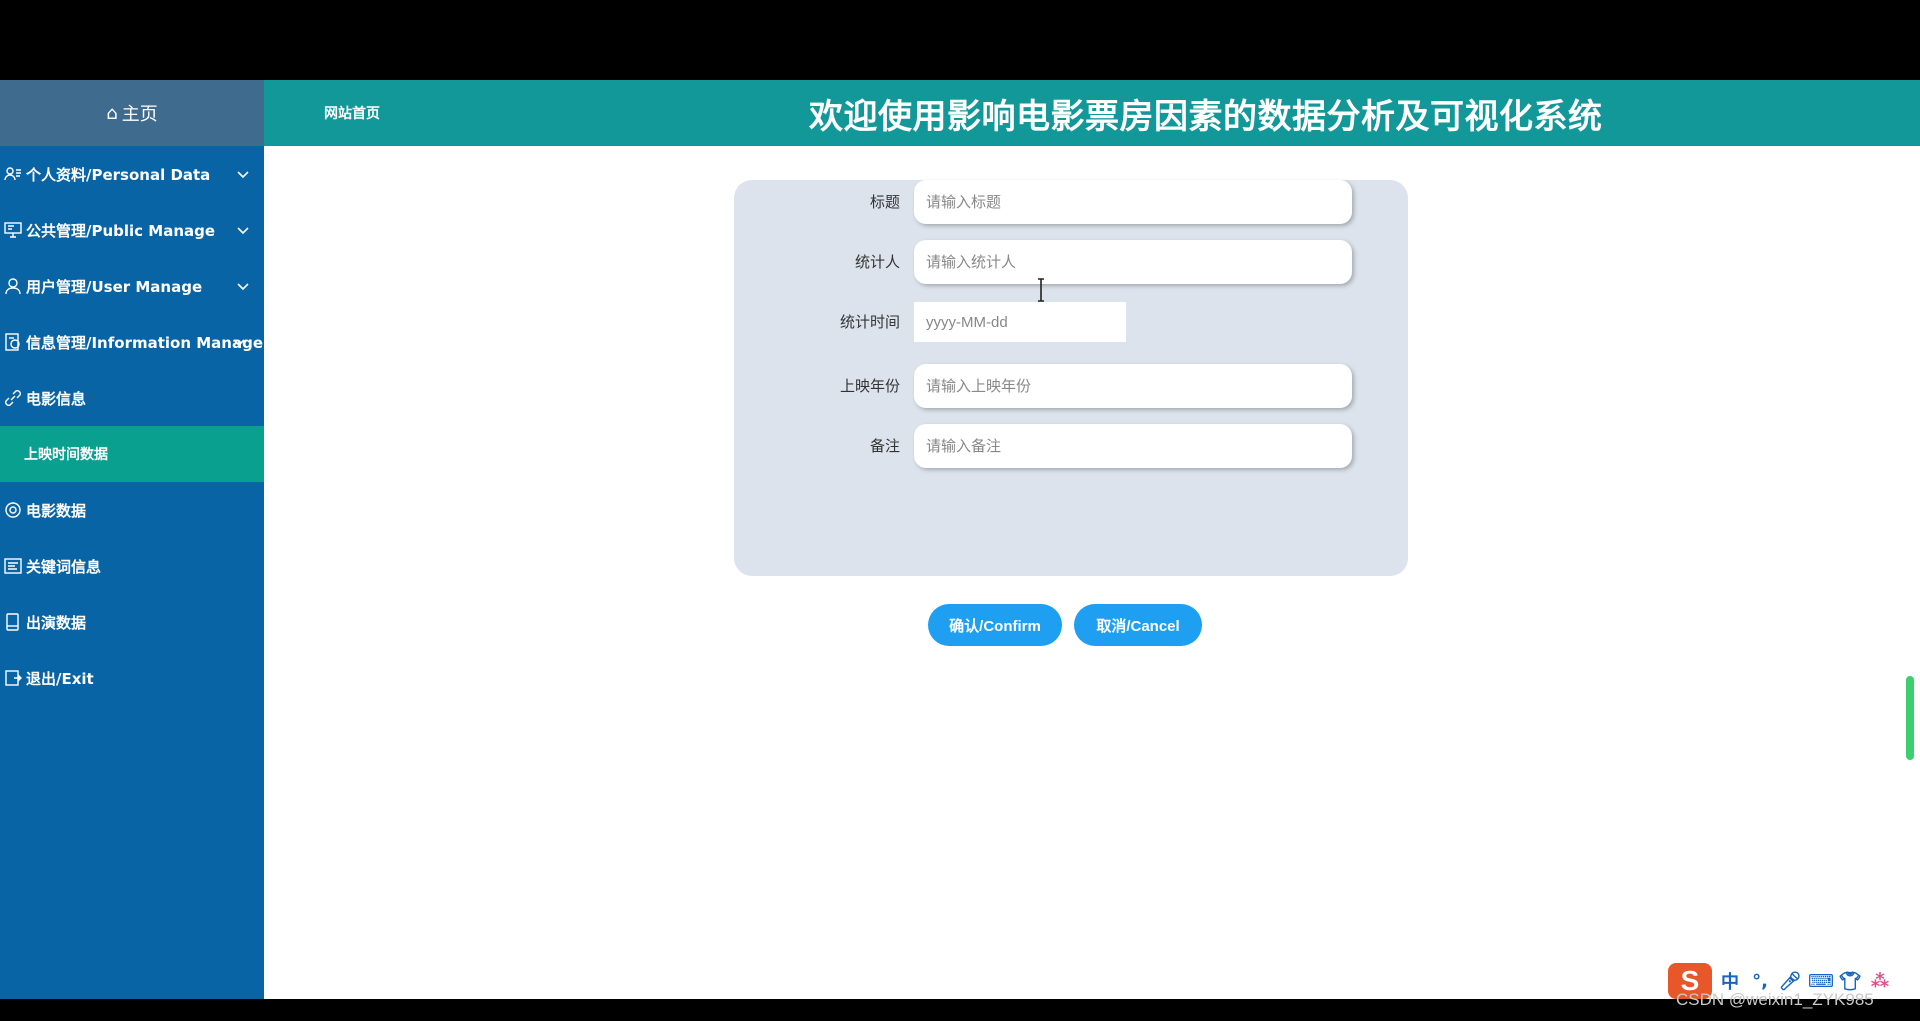 The width and height of the screenshot is (1920, 1021). What do you see at coordinates (13, 678) in the screenshot?
I see `exit-icon` at bounding box center [13, 678].